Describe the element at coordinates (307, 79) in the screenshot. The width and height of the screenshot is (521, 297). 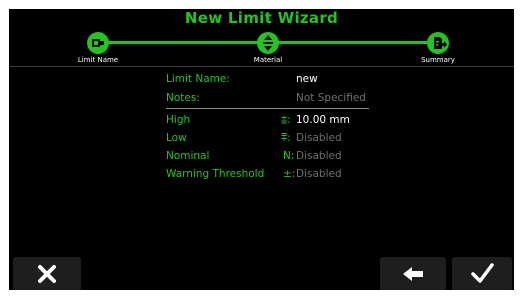
I see `limit-name-value: new` at that location.